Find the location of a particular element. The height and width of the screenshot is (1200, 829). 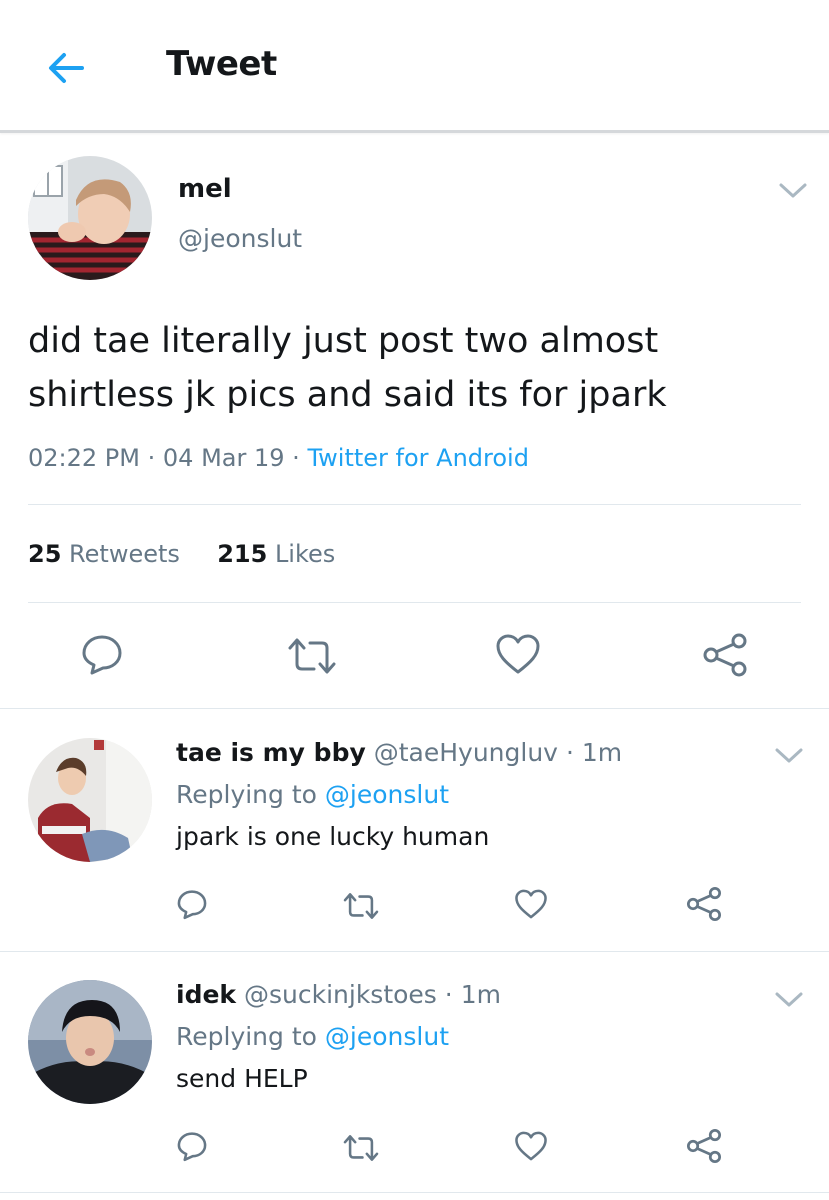

reply-author-handle: @taeHyungluv is located at coordinates (466, 752).